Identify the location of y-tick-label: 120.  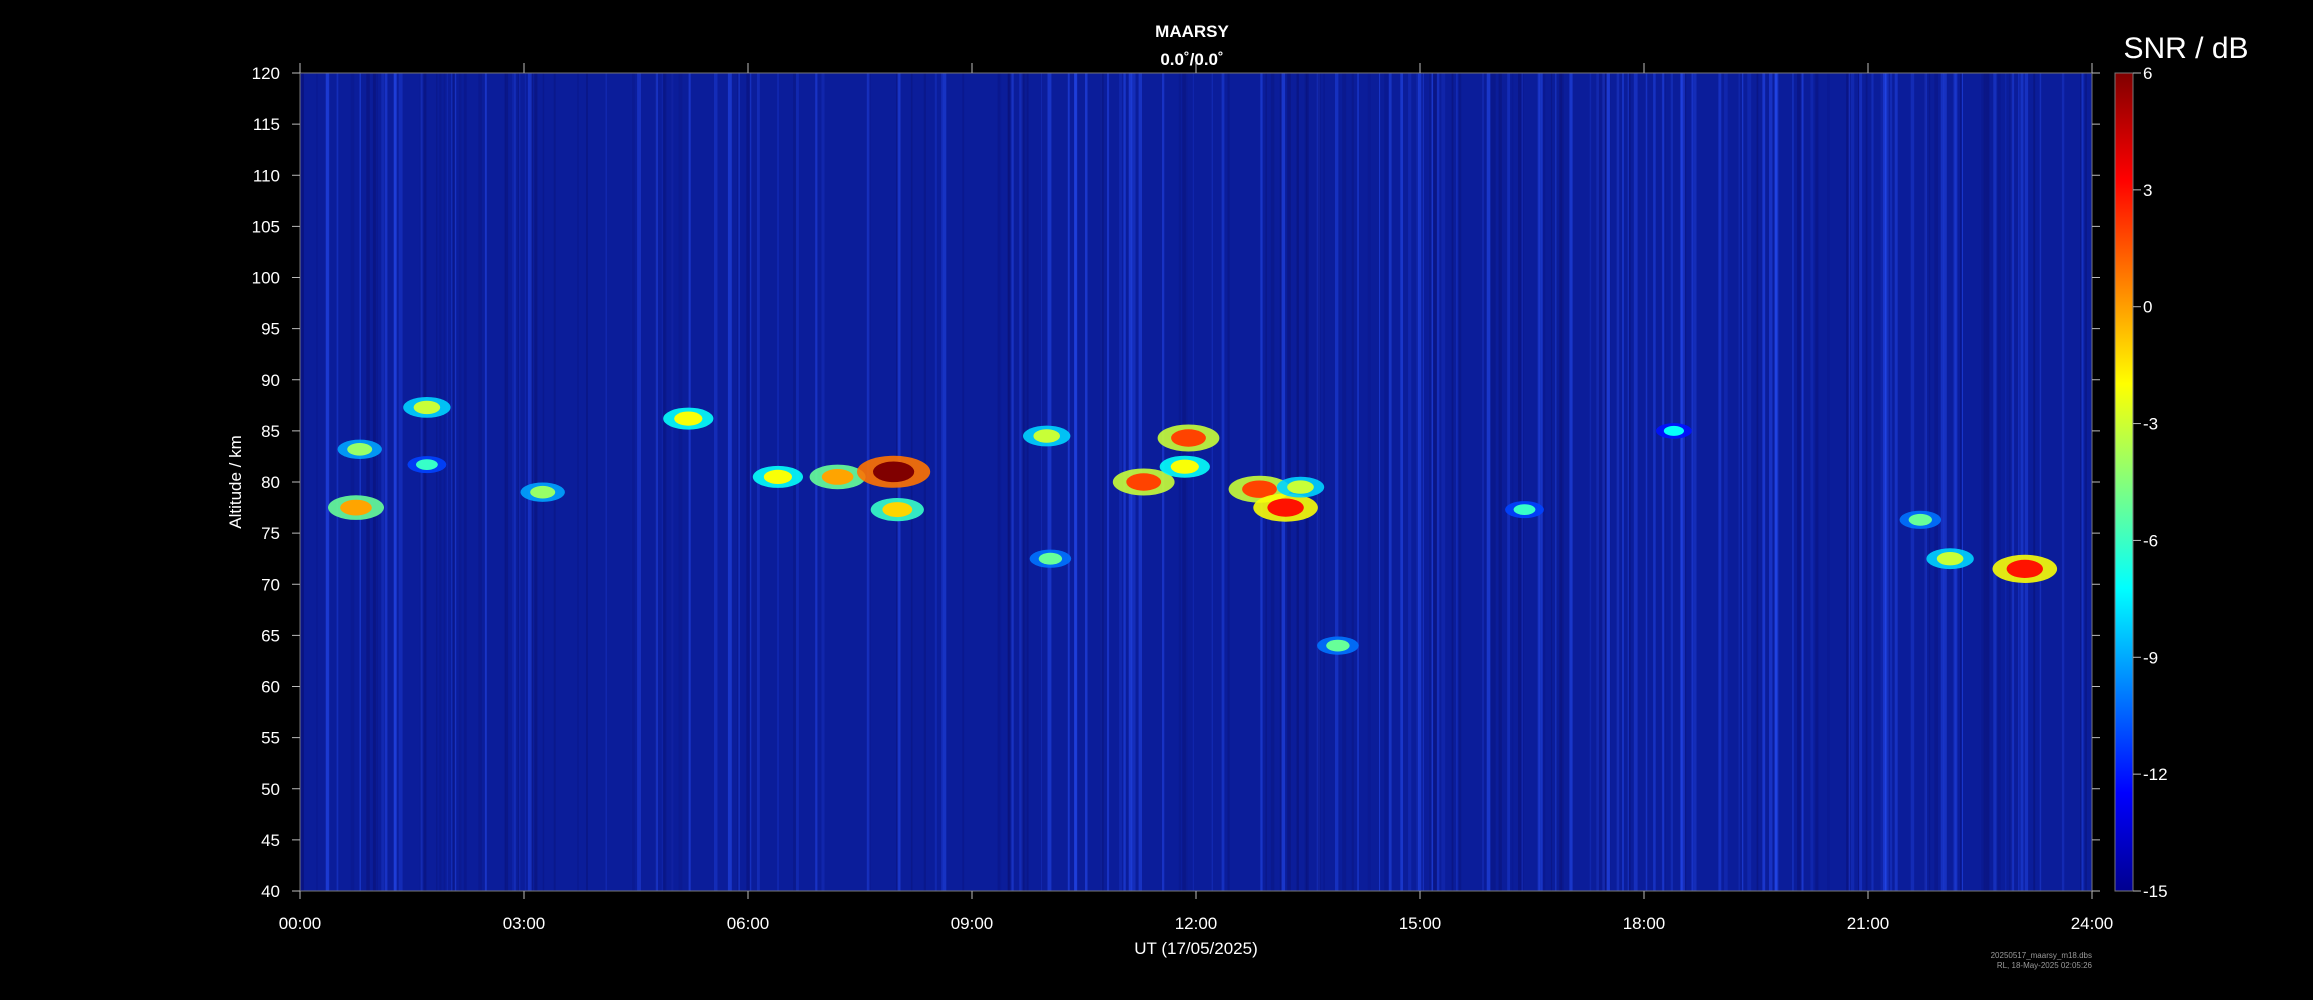
(266, 73).